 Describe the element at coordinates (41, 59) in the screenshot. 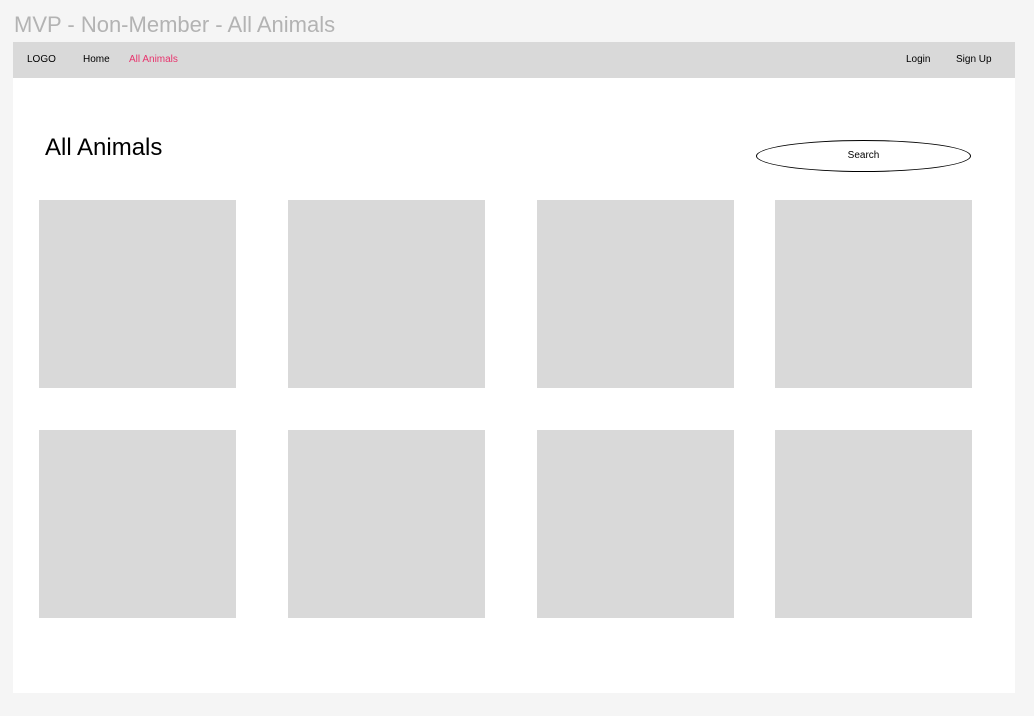

I see `logo: LOGO` at that location.